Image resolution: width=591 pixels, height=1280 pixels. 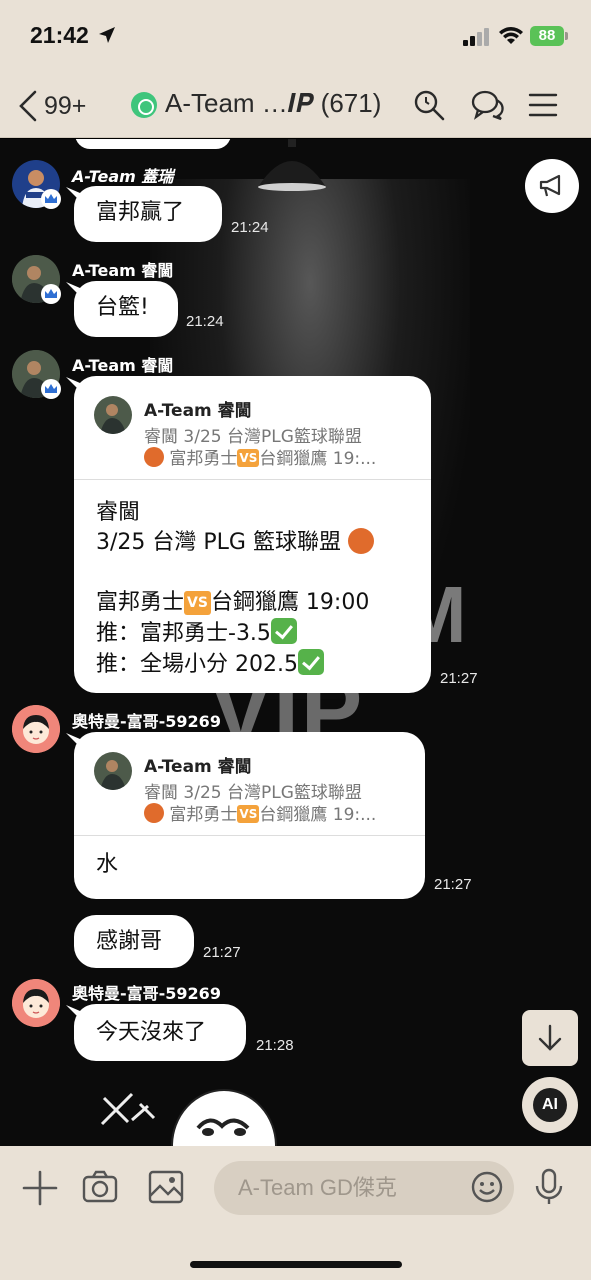 What do you see at coordinates (252, 633) in the screenshot?
I see `body-line: 推：富邦勇士-3.5` at bounding box center [252, 633].